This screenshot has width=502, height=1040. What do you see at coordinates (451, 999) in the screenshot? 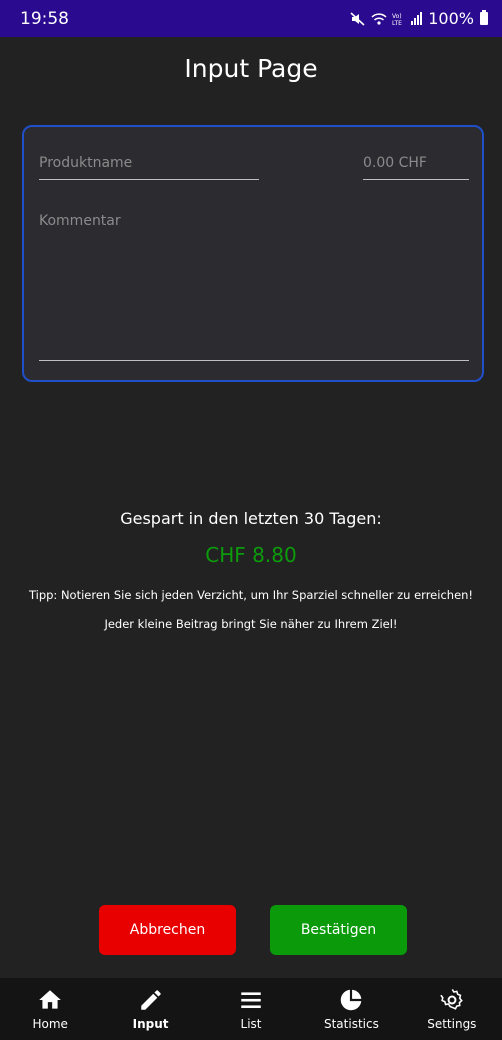
I see `gear-icon` at bounding box center [451, 999].